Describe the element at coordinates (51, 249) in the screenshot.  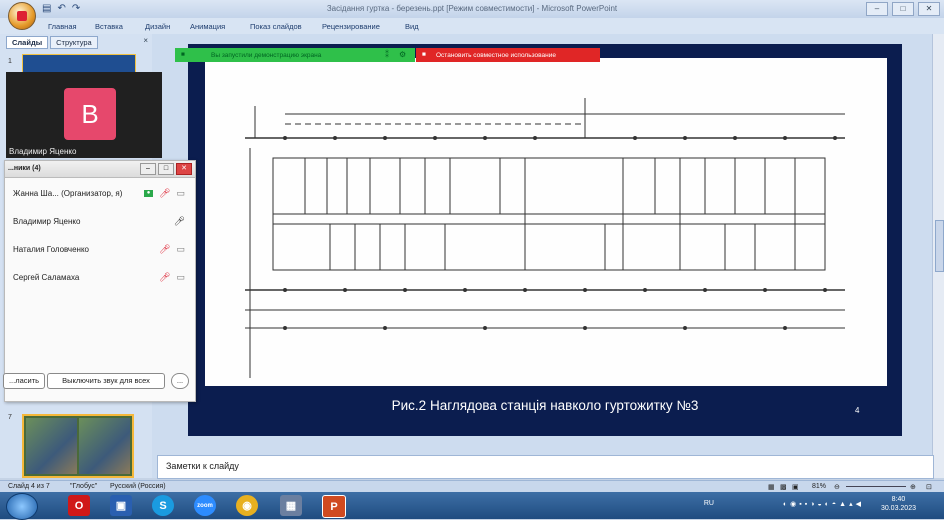
I see `participant-name: Наталия Головченко` at that location.